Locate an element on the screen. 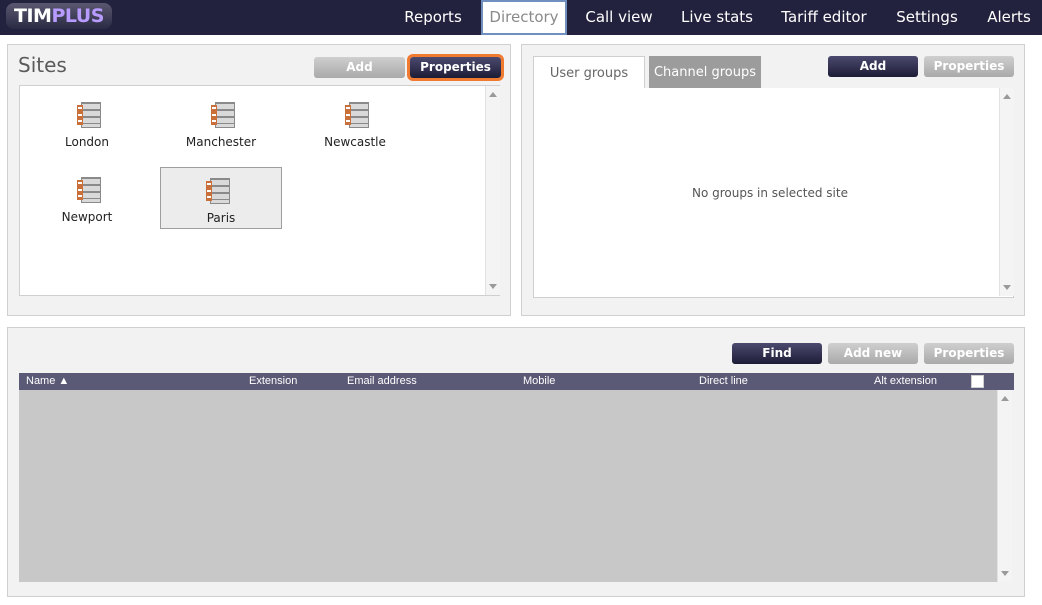  nav-settings: Settings is located at coordinates (927, 17).